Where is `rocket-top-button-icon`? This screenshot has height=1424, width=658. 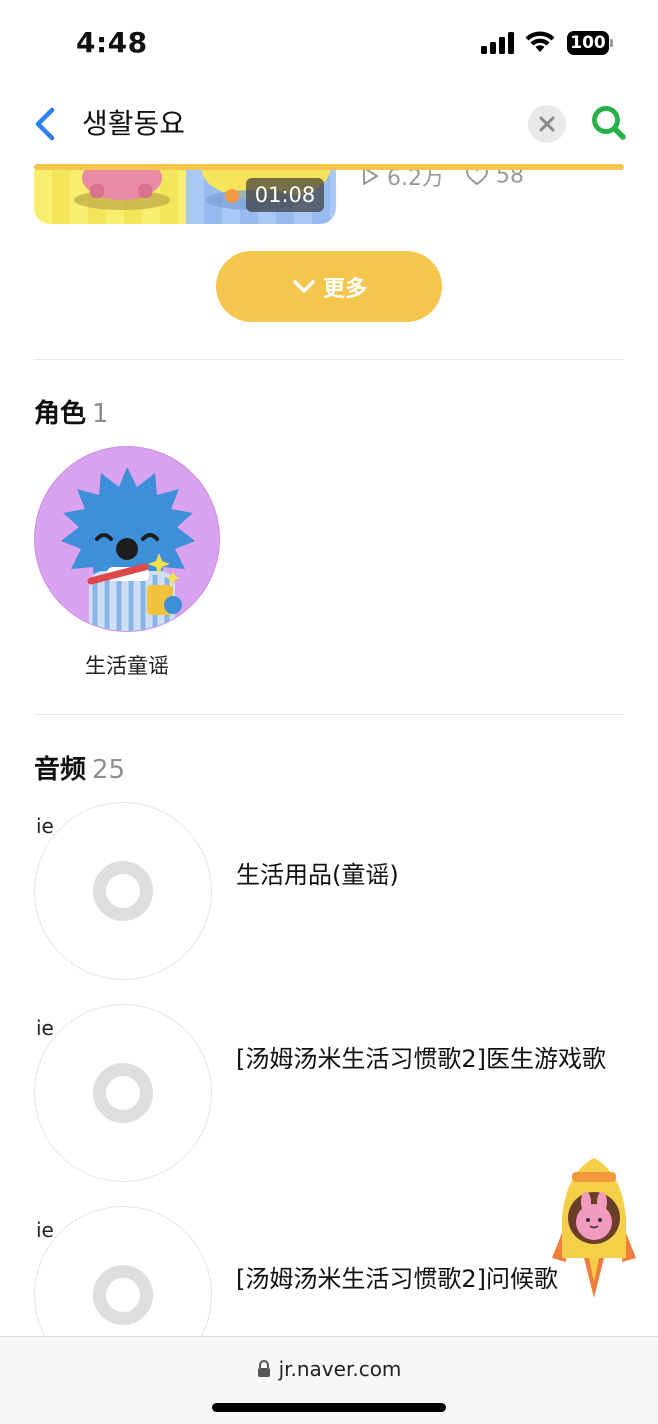
rocket-top-button-icon is located at coordinates (594, 1232).